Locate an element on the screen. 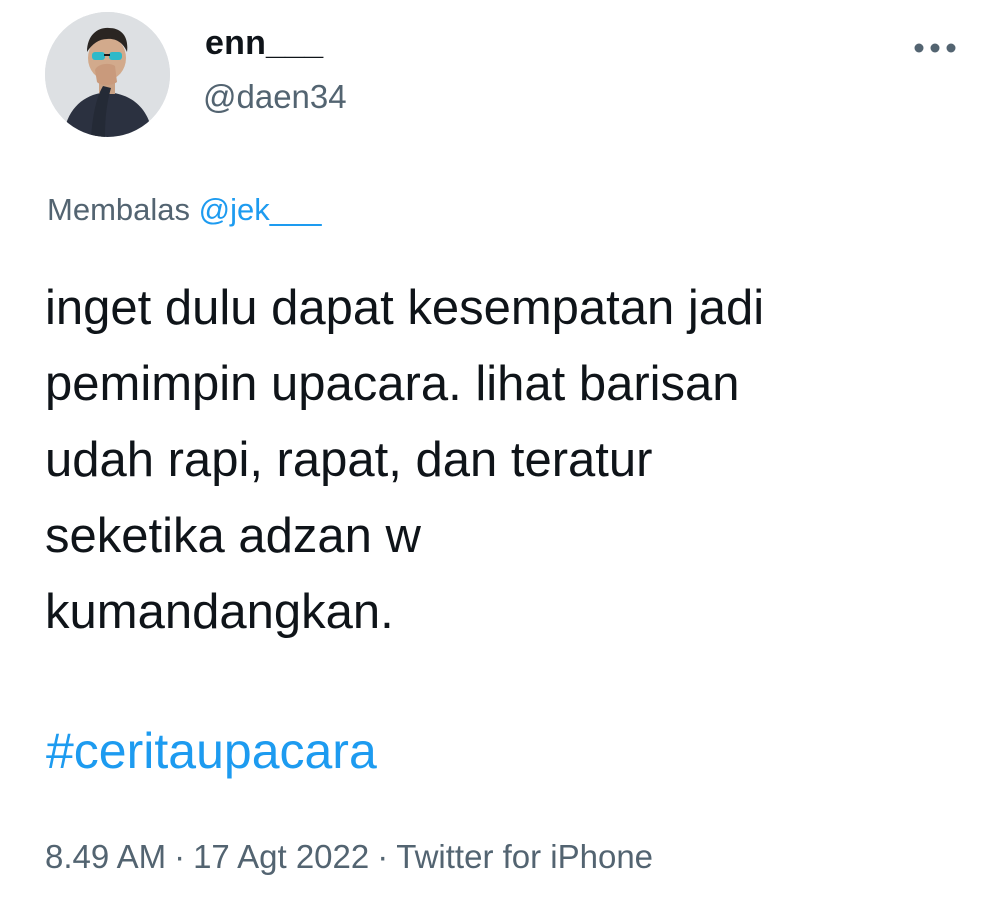 Image resolution: width=1000 pixels, height=910 pixels. reply-prefix: Membalas is located at coordinates (118, 209).